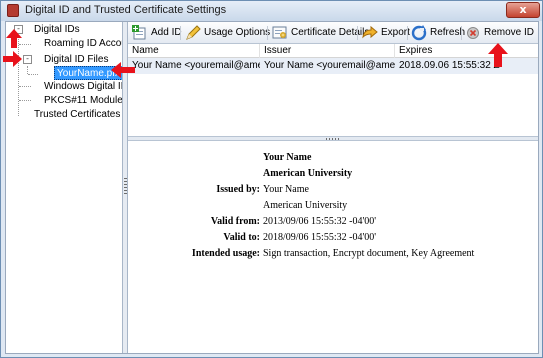 Image resolution: width=543 pixels, height=358 pixels. I want to click on refresh-label: Refresh, so click(448, 32).